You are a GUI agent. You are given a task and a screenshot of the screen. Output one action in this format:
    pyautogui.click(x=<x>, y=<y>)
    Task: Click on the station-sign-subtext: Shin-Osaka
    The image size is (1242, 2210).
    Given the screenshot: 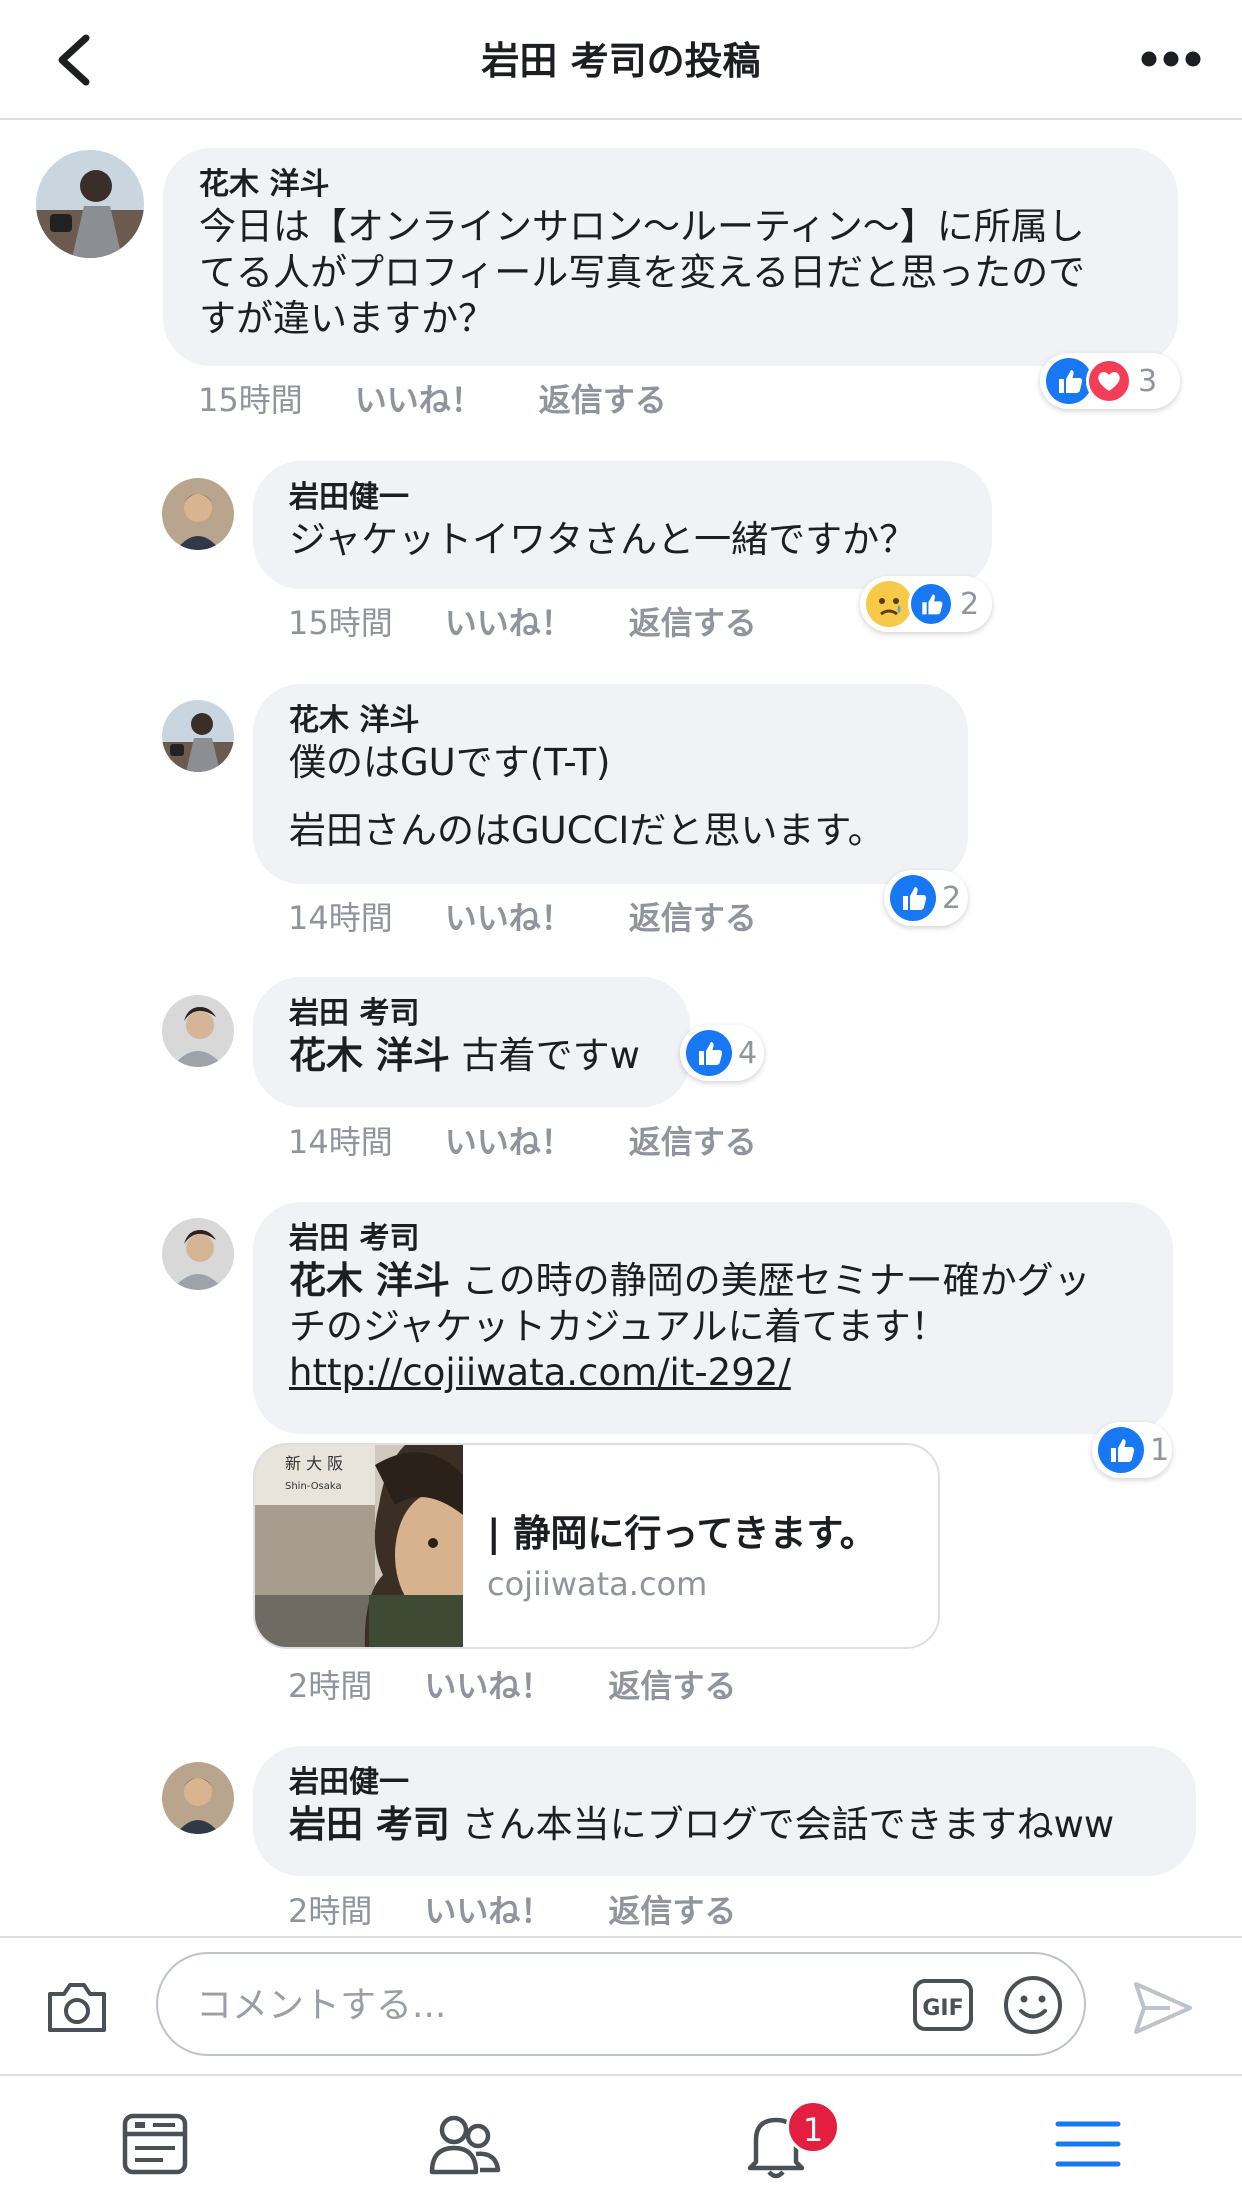 What is the action you would take?
    pyautogui.click(x=313, y=1486)
    